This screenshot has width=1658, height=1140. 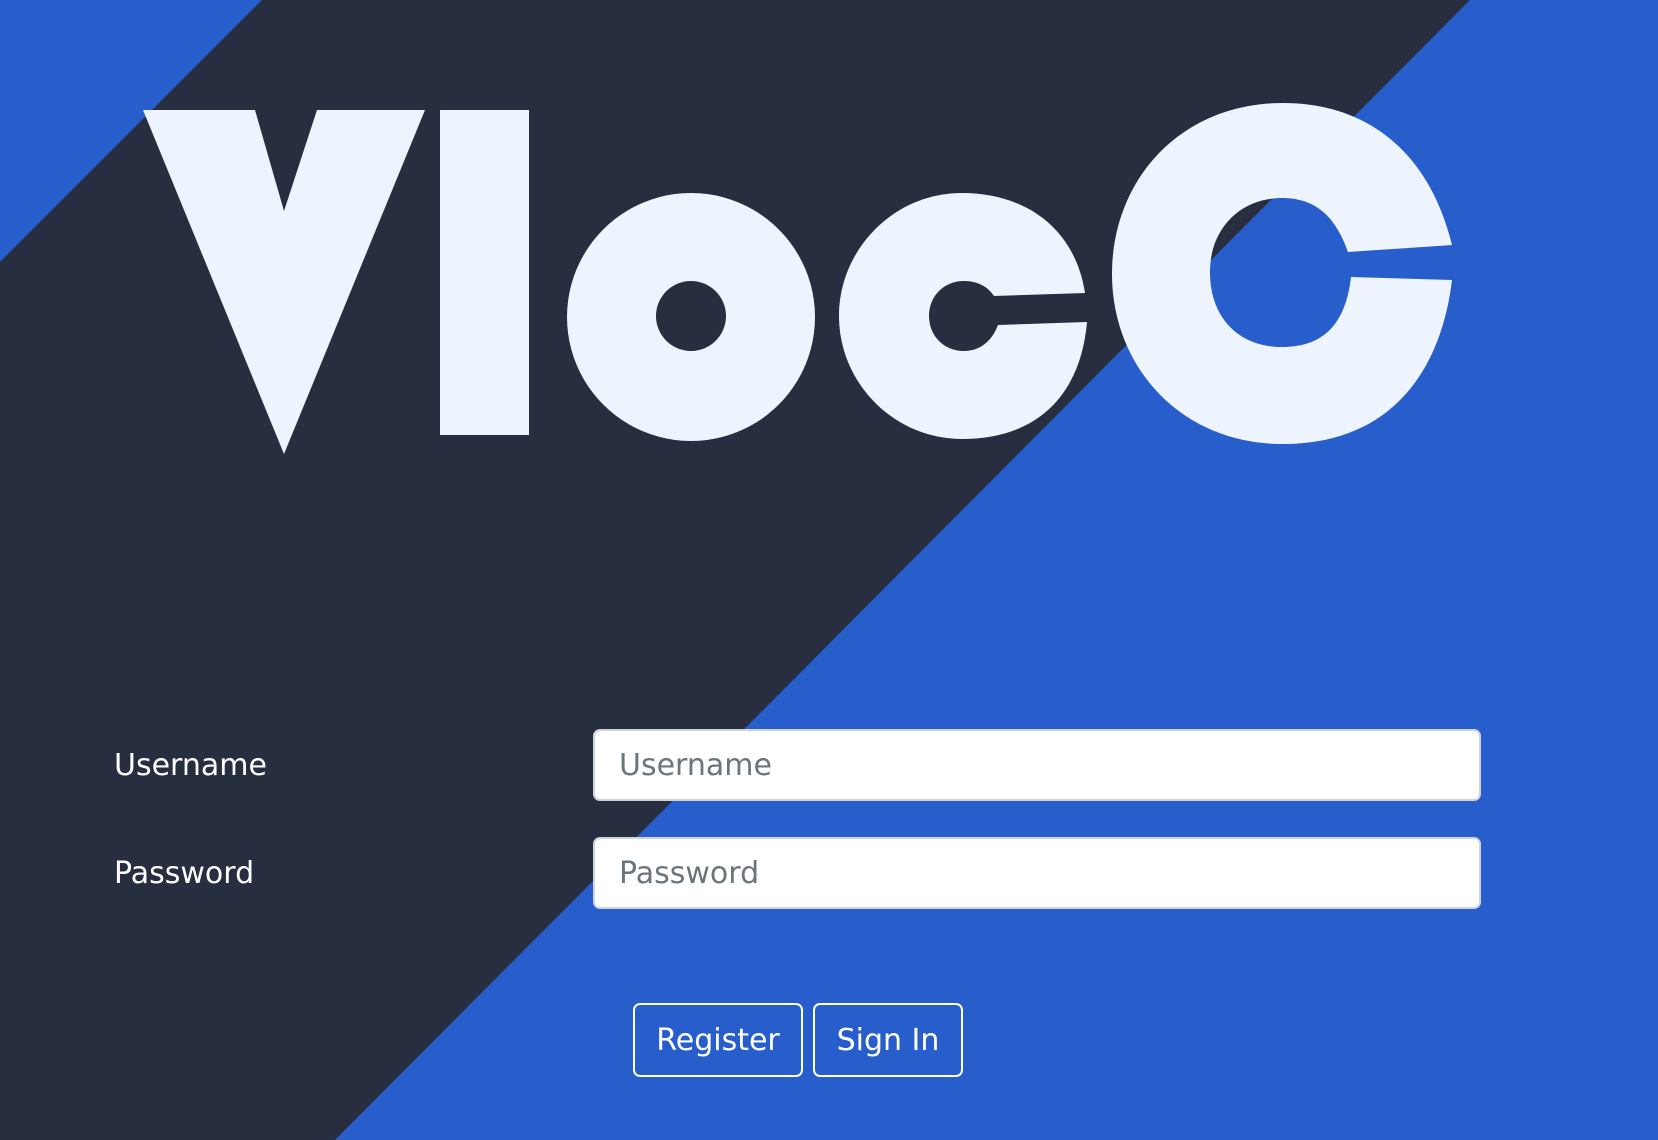 I want to click on register-button: Register, so click(x=718, y=1040).